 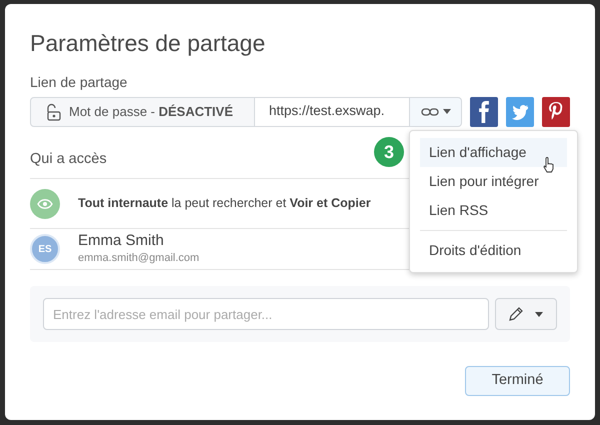 What do you see at coordinates (68, 159) in the screenshot?
I see `section-heading: Qui a accès` at bounding box center [68, 159].